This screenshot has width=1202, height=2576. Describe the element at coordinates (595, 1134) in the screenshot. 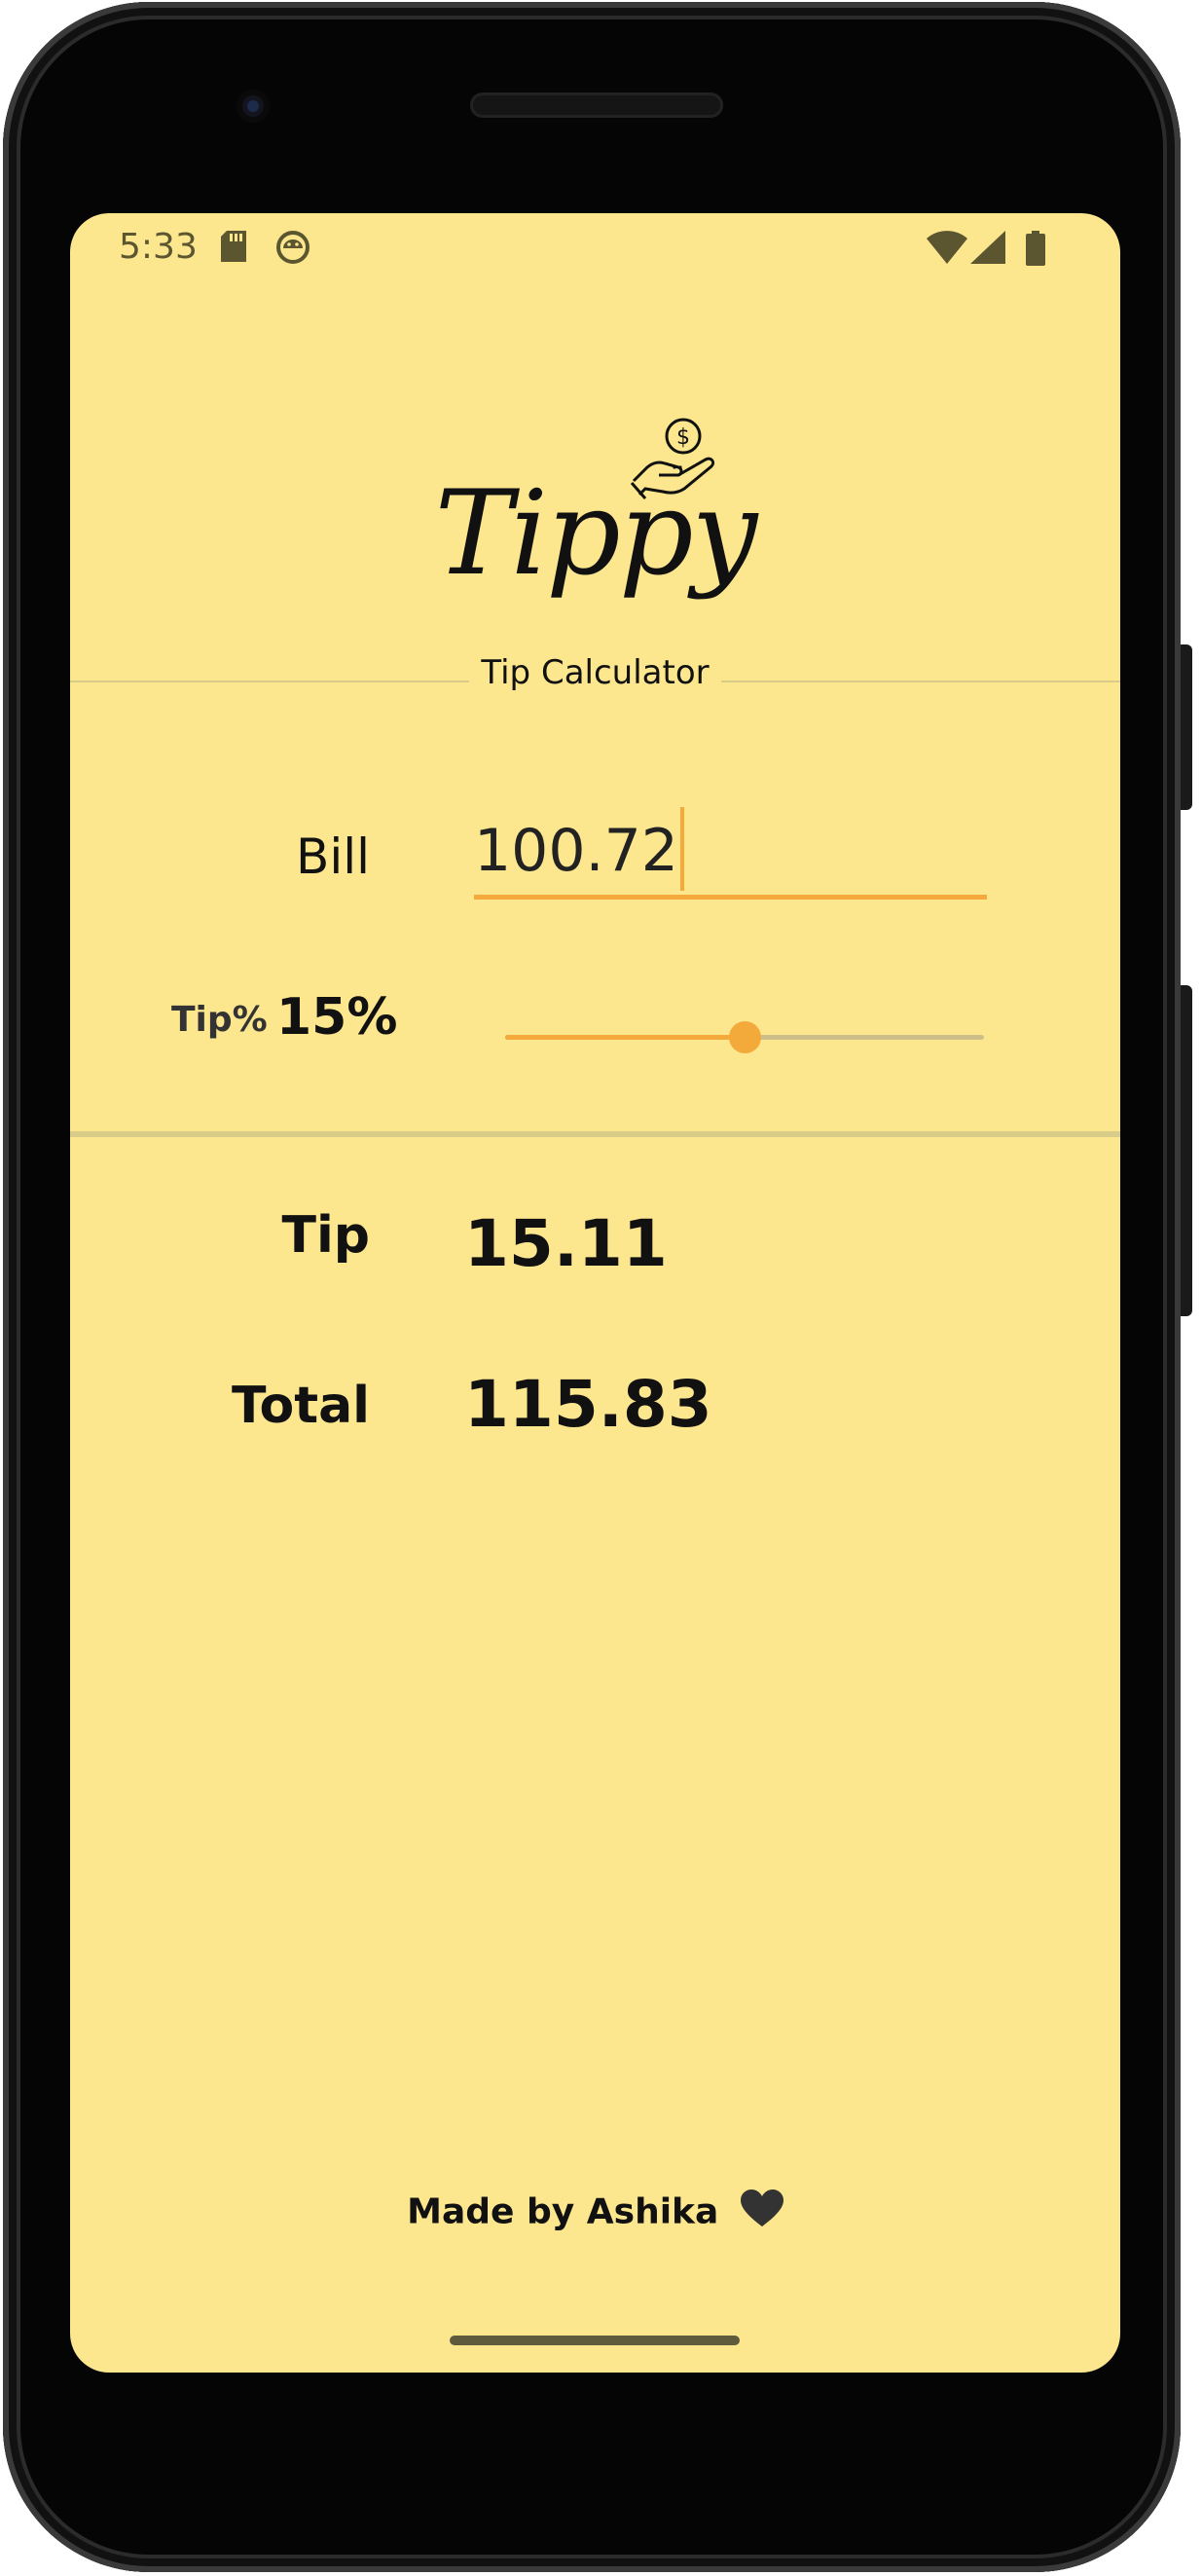

I see `section-divider` at that location.